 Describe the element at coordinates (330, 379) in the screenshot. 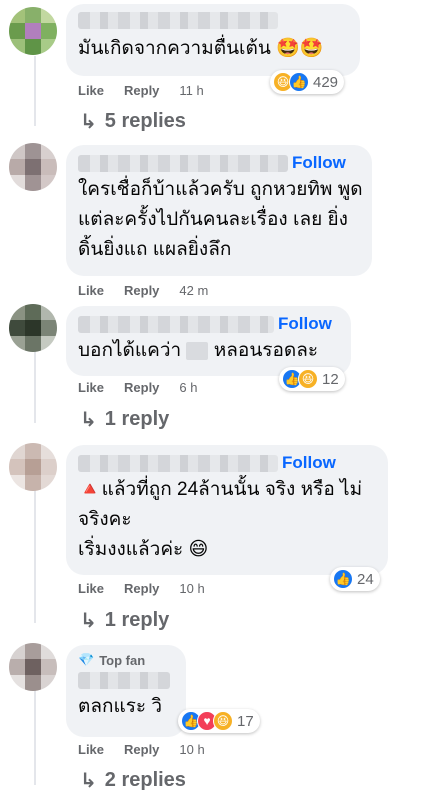

I see `reaction-count: 12` at that location.